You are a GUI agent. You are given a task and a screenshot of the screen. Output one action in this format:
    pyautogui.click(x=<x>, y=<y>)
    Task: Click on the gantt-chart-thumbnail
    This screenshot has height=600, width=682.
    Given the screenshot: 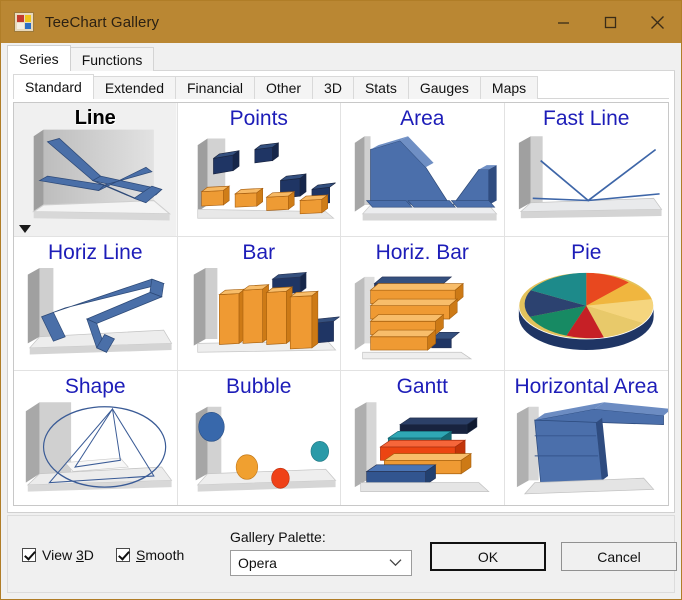 What is the action you would take?
    pyautogui.click(x=422, y=438)
    